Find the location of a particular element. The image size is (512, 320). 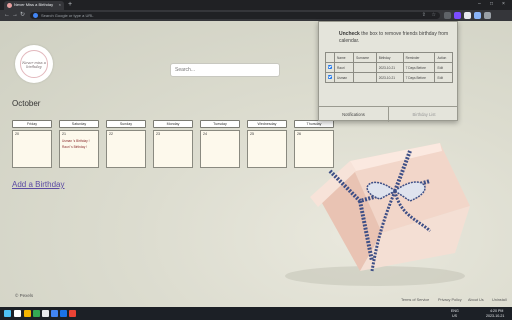

tab-strip: Never Miss a Birthday × + – □ × is located at coordinates (256, 5).